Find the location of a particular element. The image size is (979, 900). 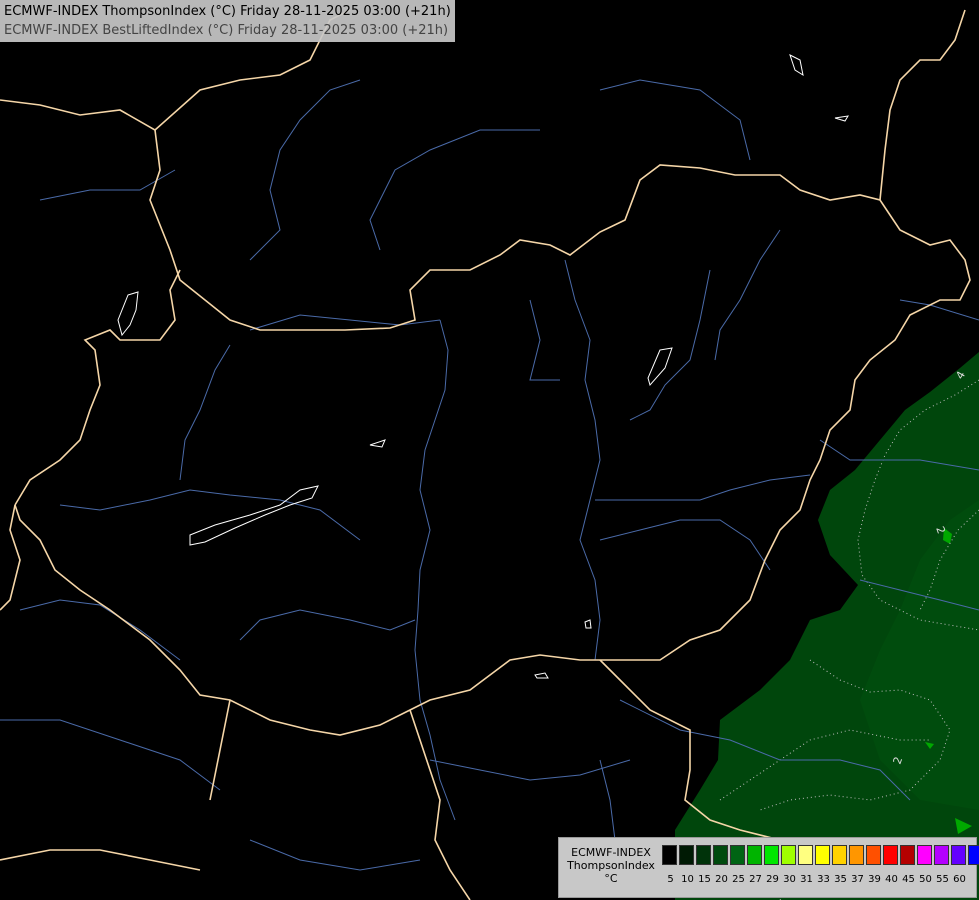

legend-tick-label: 40 is located at coordinates (891, 879).